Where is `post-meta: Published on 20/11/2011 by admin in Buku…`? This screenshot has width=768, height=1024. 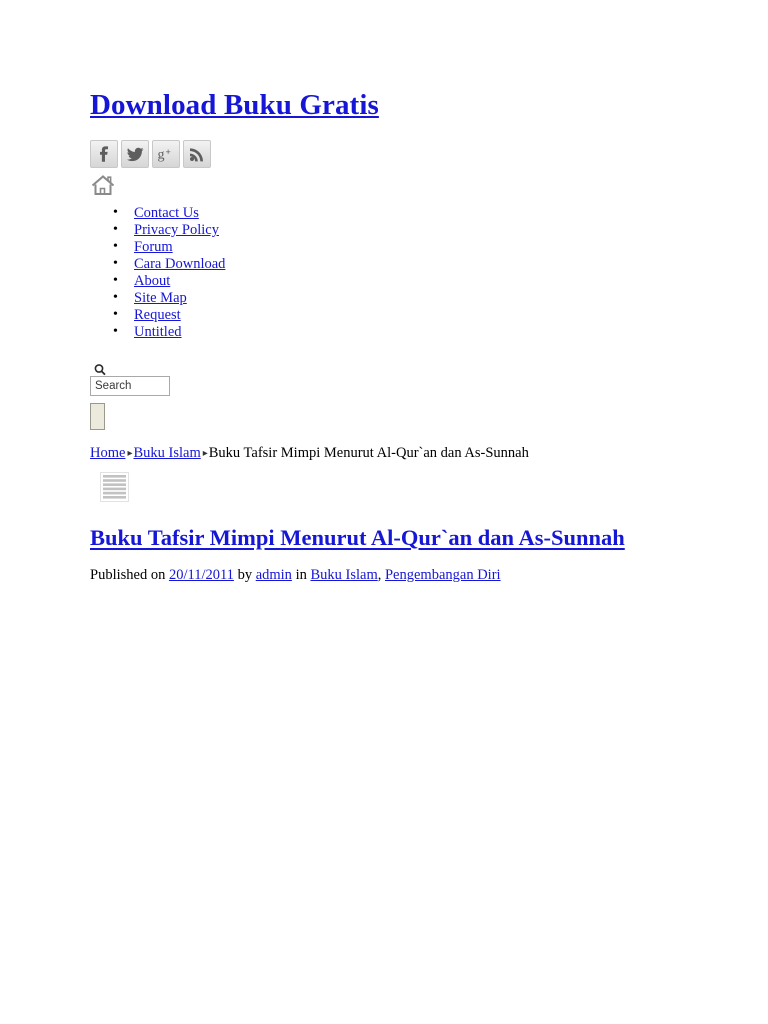 post-meta: Published on 20/11/2011 by admin in Buku… is located at coordinates (390, 575).